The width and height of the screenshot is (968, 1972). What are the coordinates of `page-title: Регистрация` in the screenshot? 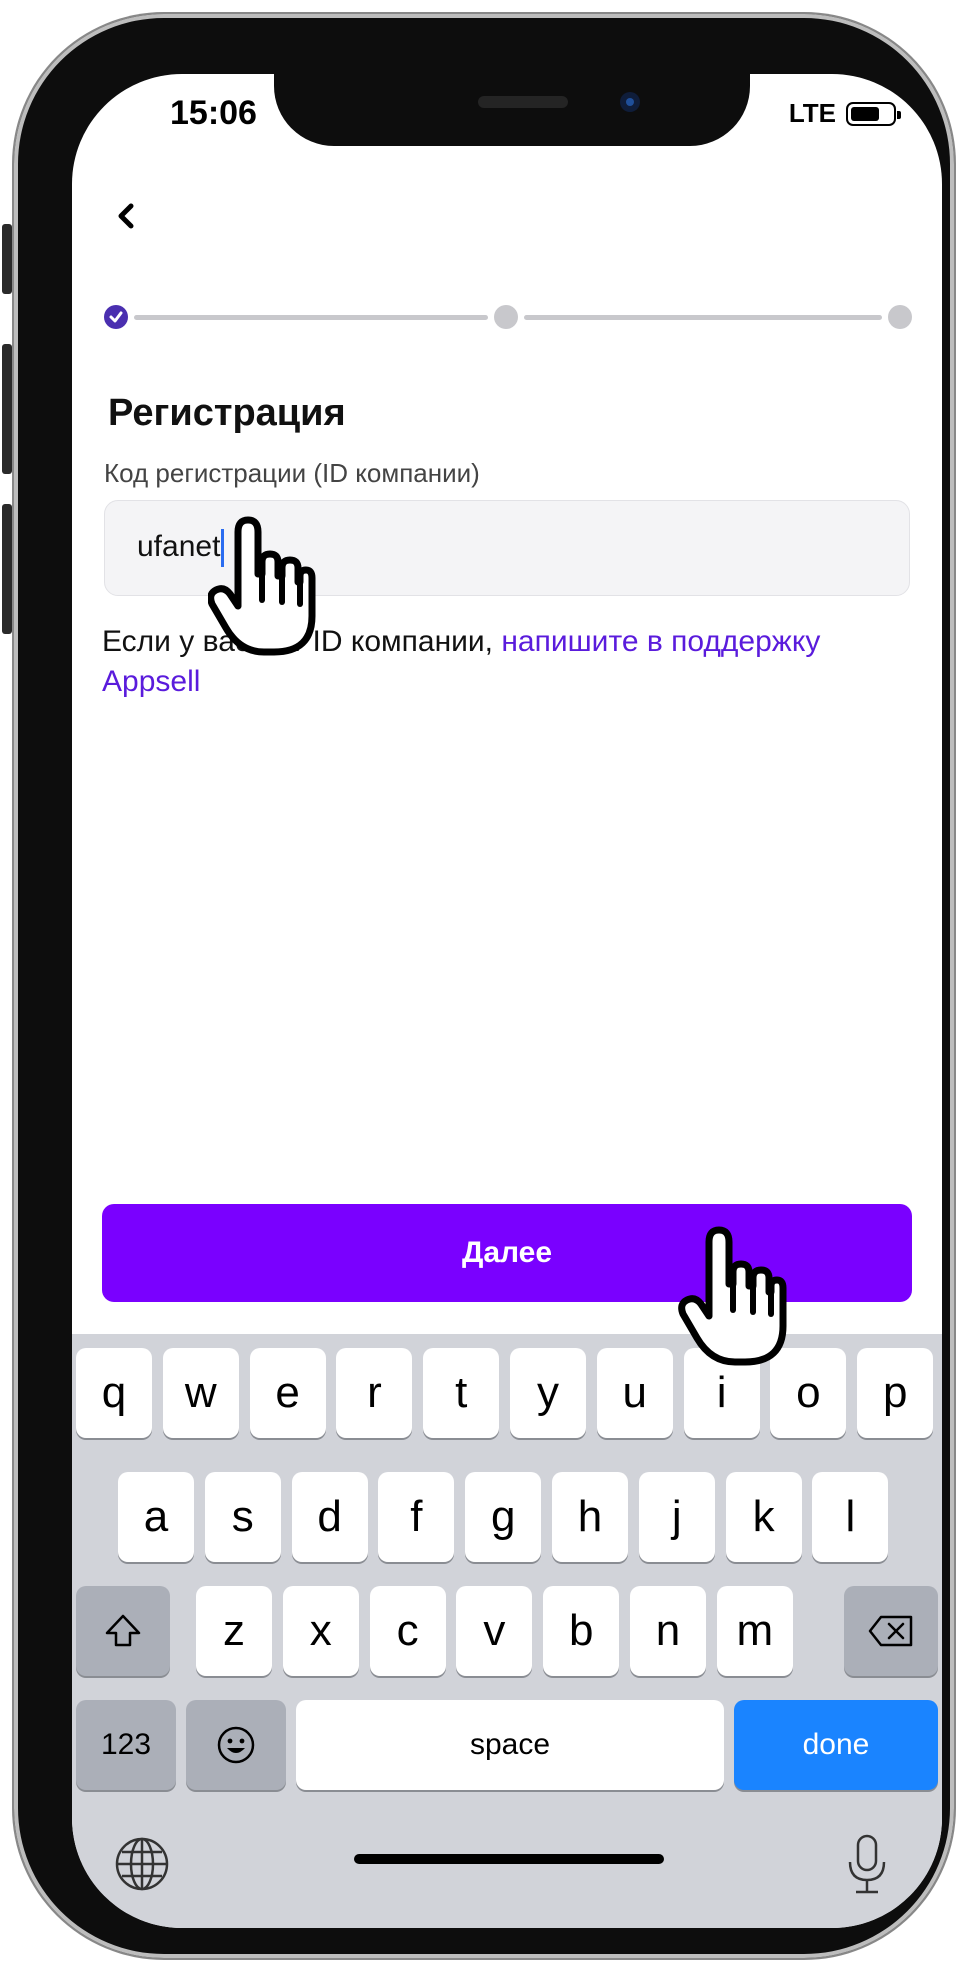 It's located at (227, 413).